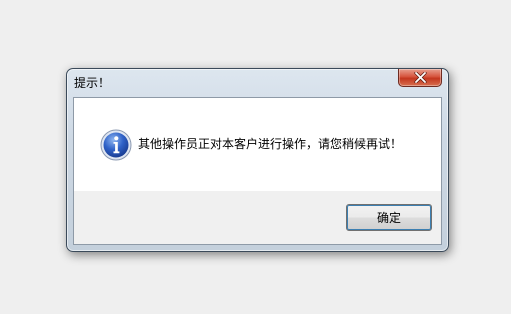  I want to click on close-button, so click(420, 78).